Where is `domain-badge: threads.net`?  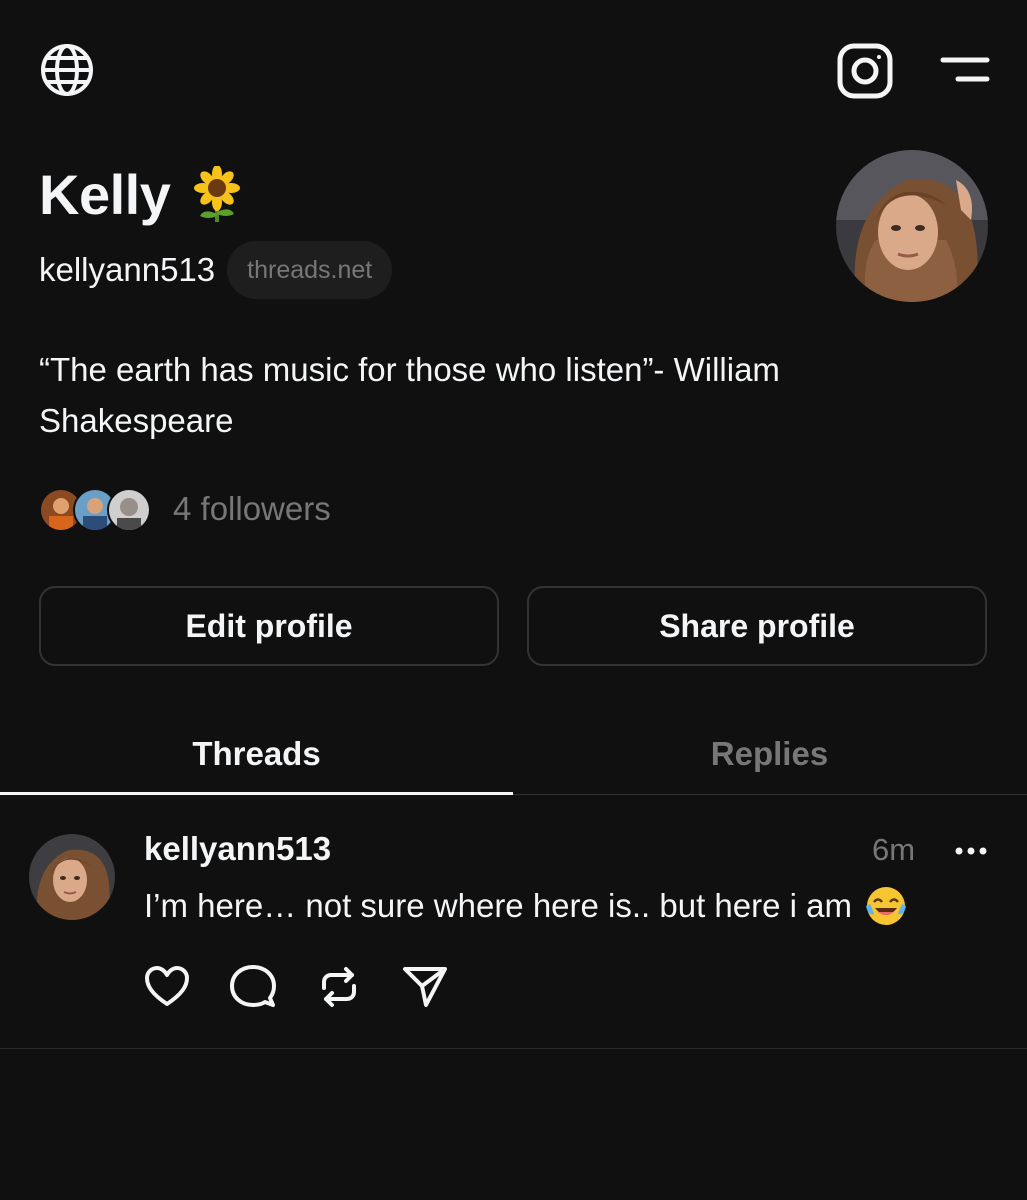 domain-badge: threads.net is located at coordinates (310, 270).